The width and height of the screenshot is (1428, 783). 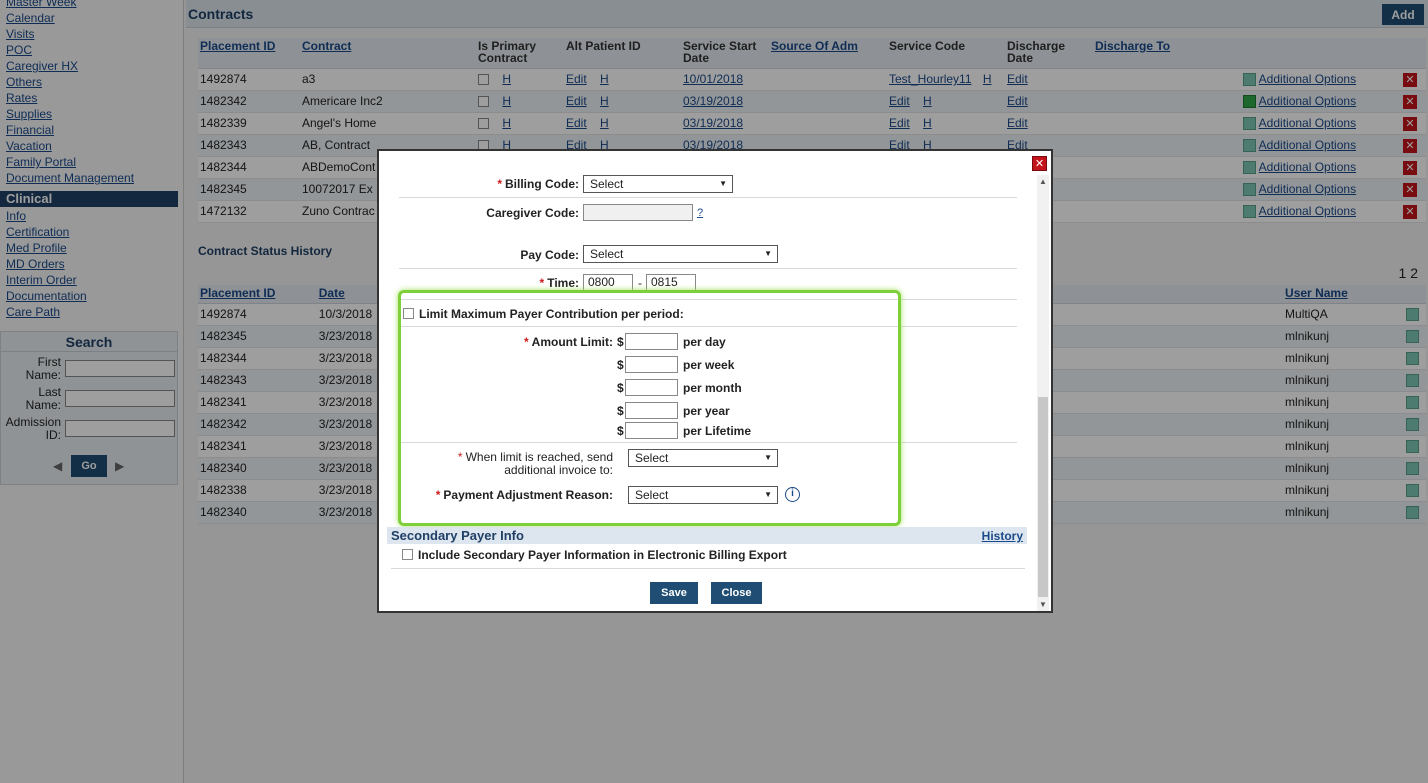 I want to click on billing-code-select: Select ▼, so click(x=658, y=184).